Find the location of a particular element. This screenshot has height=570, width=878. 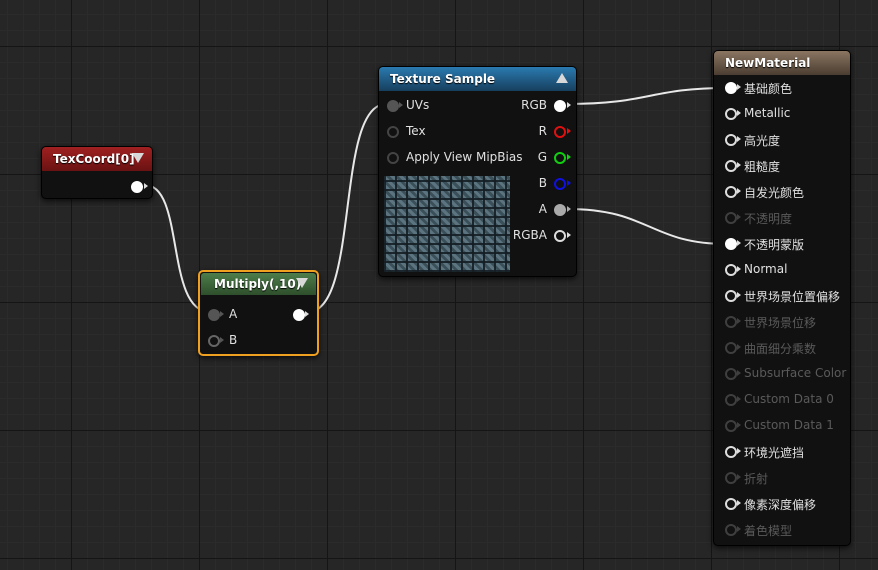

material-input-label: 不透明度 is located at coordinates (768, 219).